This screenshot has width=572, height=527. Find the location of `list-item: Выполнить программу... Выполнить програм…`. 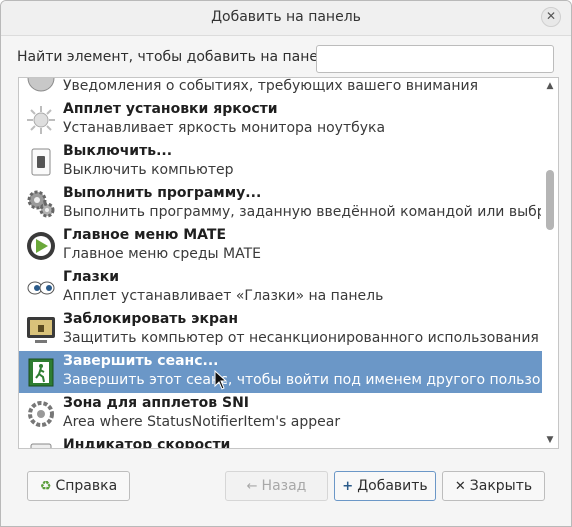

list-item: Выполнить программу... Выполнить програм… is located at coordinates (280, 204).